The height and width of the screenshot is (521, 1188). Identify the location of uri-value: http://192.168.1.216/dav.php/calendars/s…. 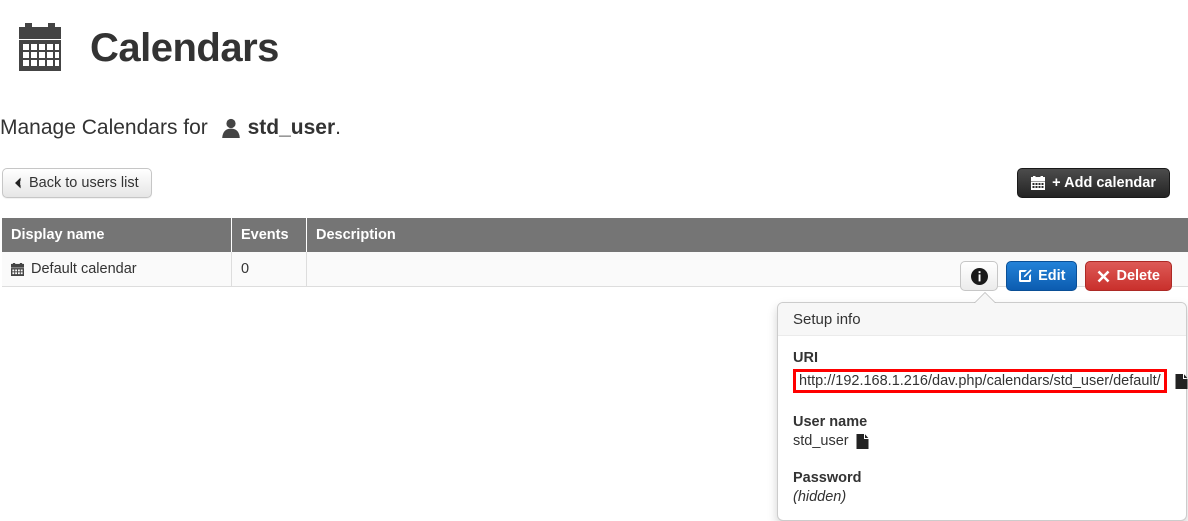
(980, 381).